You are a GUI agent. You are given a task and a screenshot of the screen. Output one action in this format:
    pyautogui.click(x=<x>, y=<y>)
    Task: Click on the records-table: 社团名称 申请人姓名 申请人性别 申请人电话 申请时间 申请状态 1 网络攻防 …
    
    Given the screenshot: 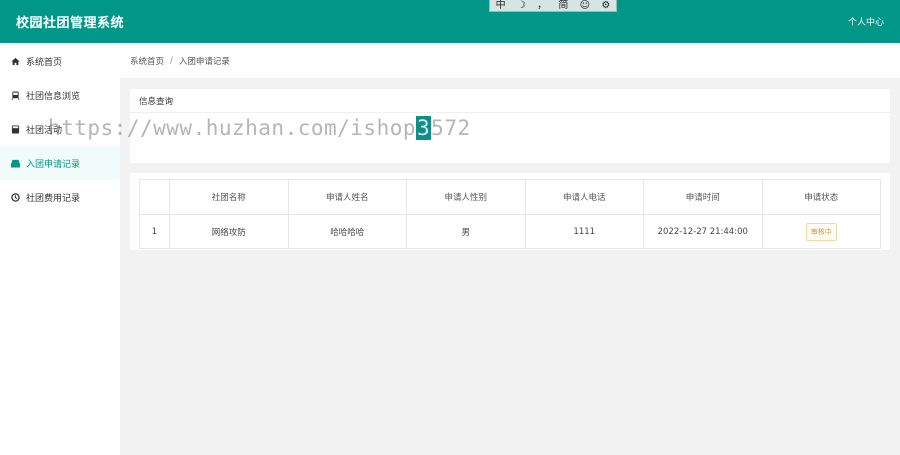 What is the action you would take?
    pyautogui.click(x=510, y=214)
    